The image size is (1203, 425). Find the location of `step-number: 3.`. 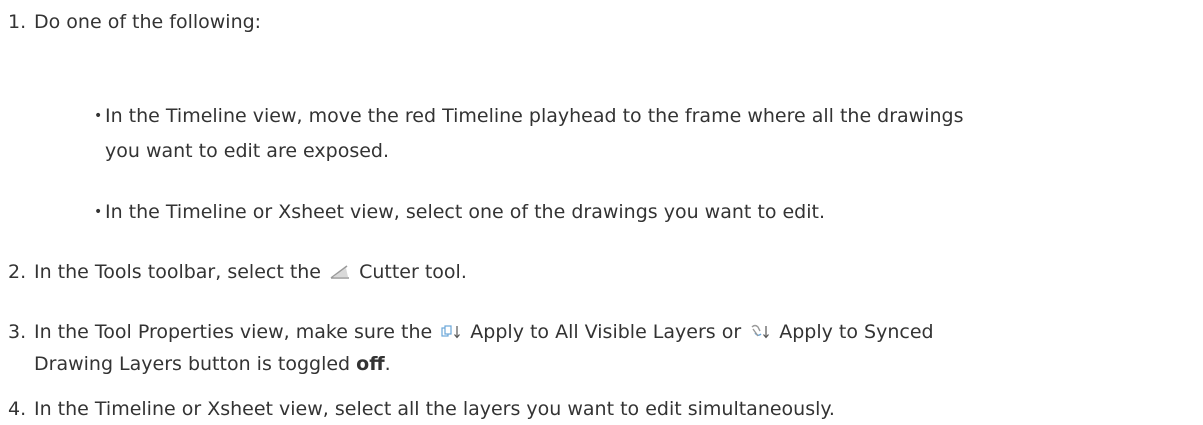

step-number: 3. is located at coordinates (17, 332).